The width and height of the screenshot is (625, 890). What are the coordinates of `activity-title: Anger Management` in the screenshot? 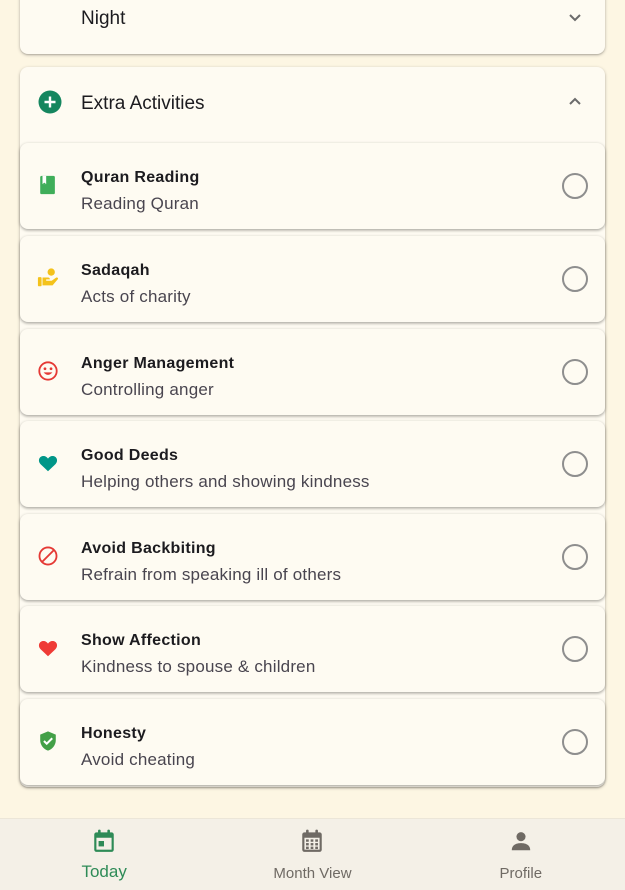 It's located at (158, 363).